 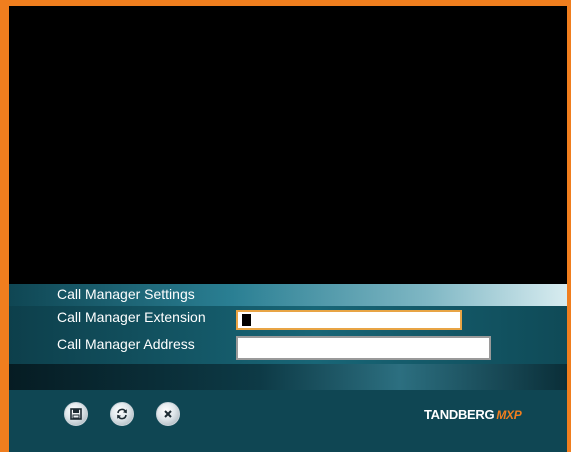 I want to click on save-button, so click(x=76, y=414).